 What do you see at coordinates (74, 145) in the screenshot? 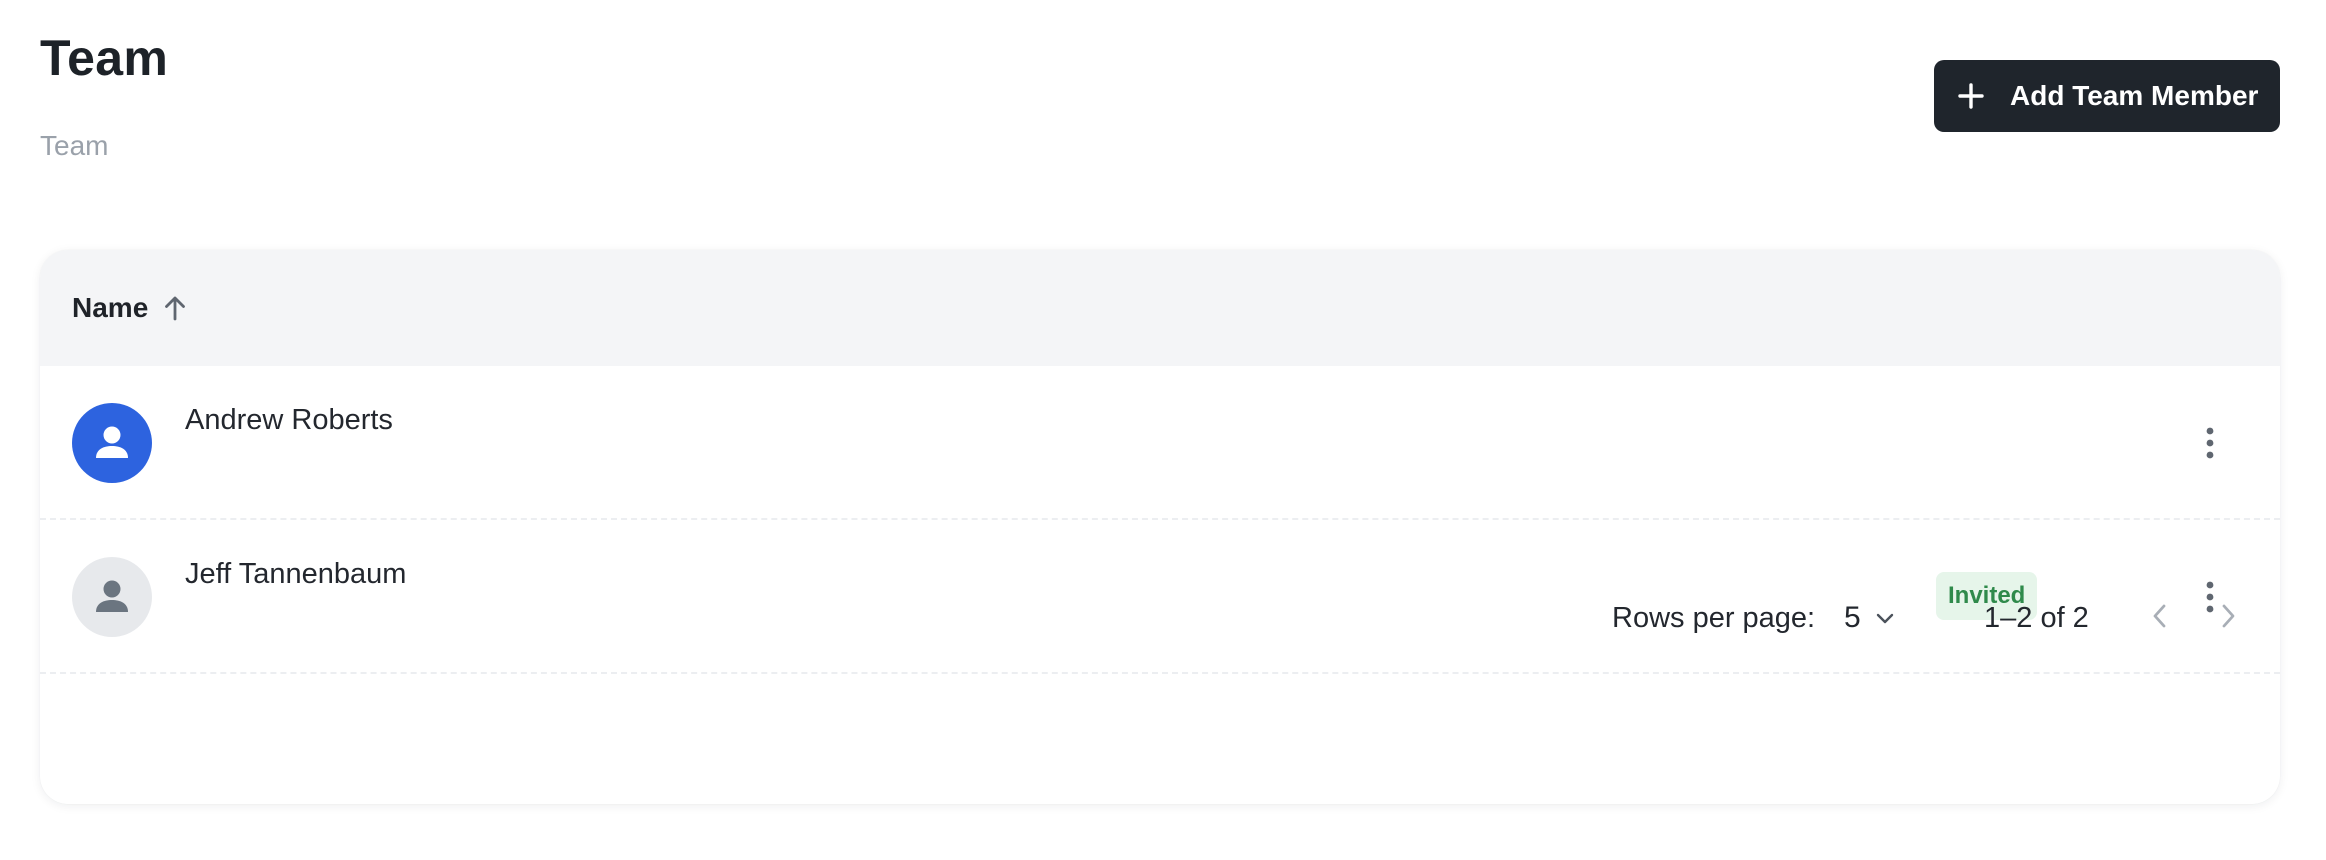
I see `breadcrumb: Team` at bounding box center [74, 145].